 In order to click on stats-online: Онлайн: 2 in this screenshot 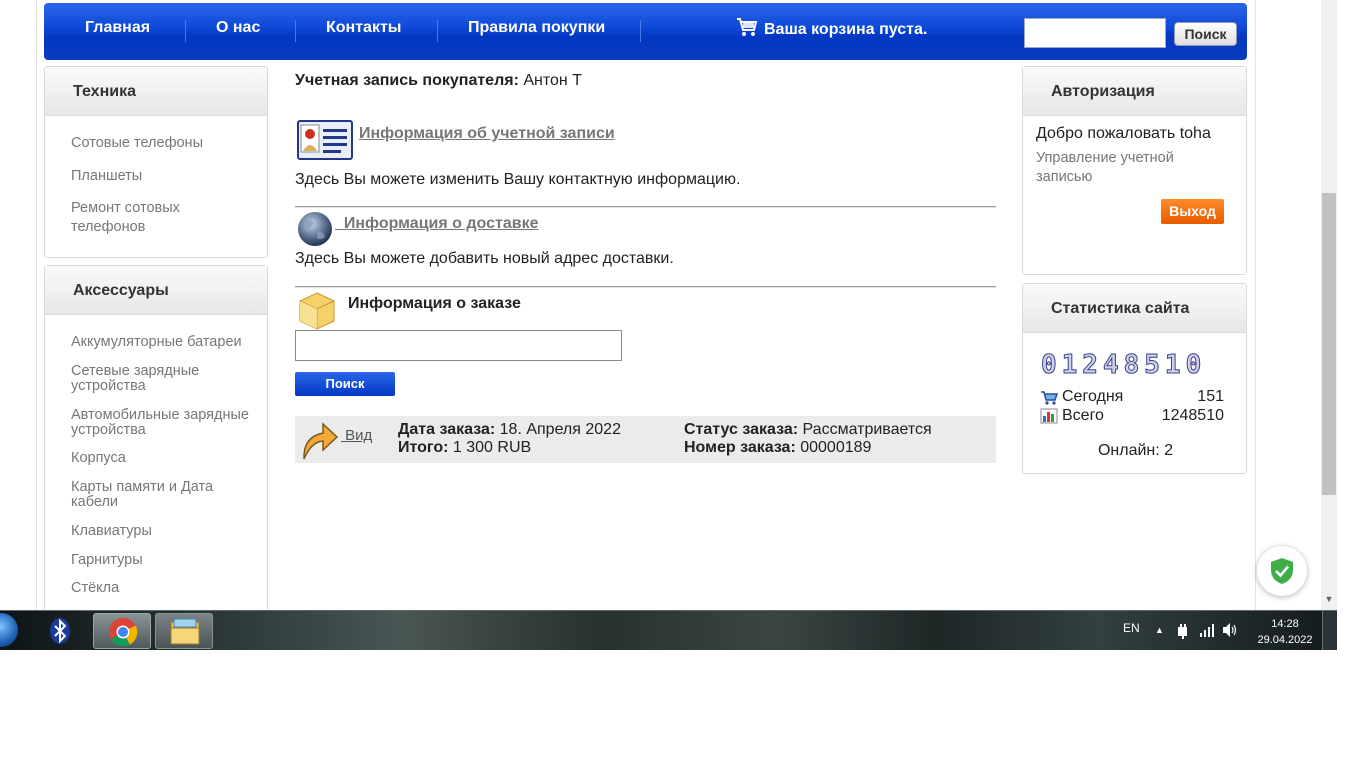, I will do `click(1135, 450)`.